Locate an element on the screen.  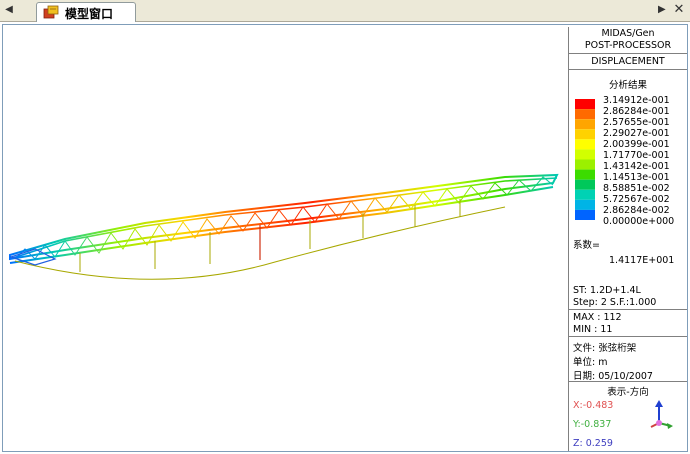
step-label: Step: 2 S.F.:1.000 is located at coordinates (615, 302).